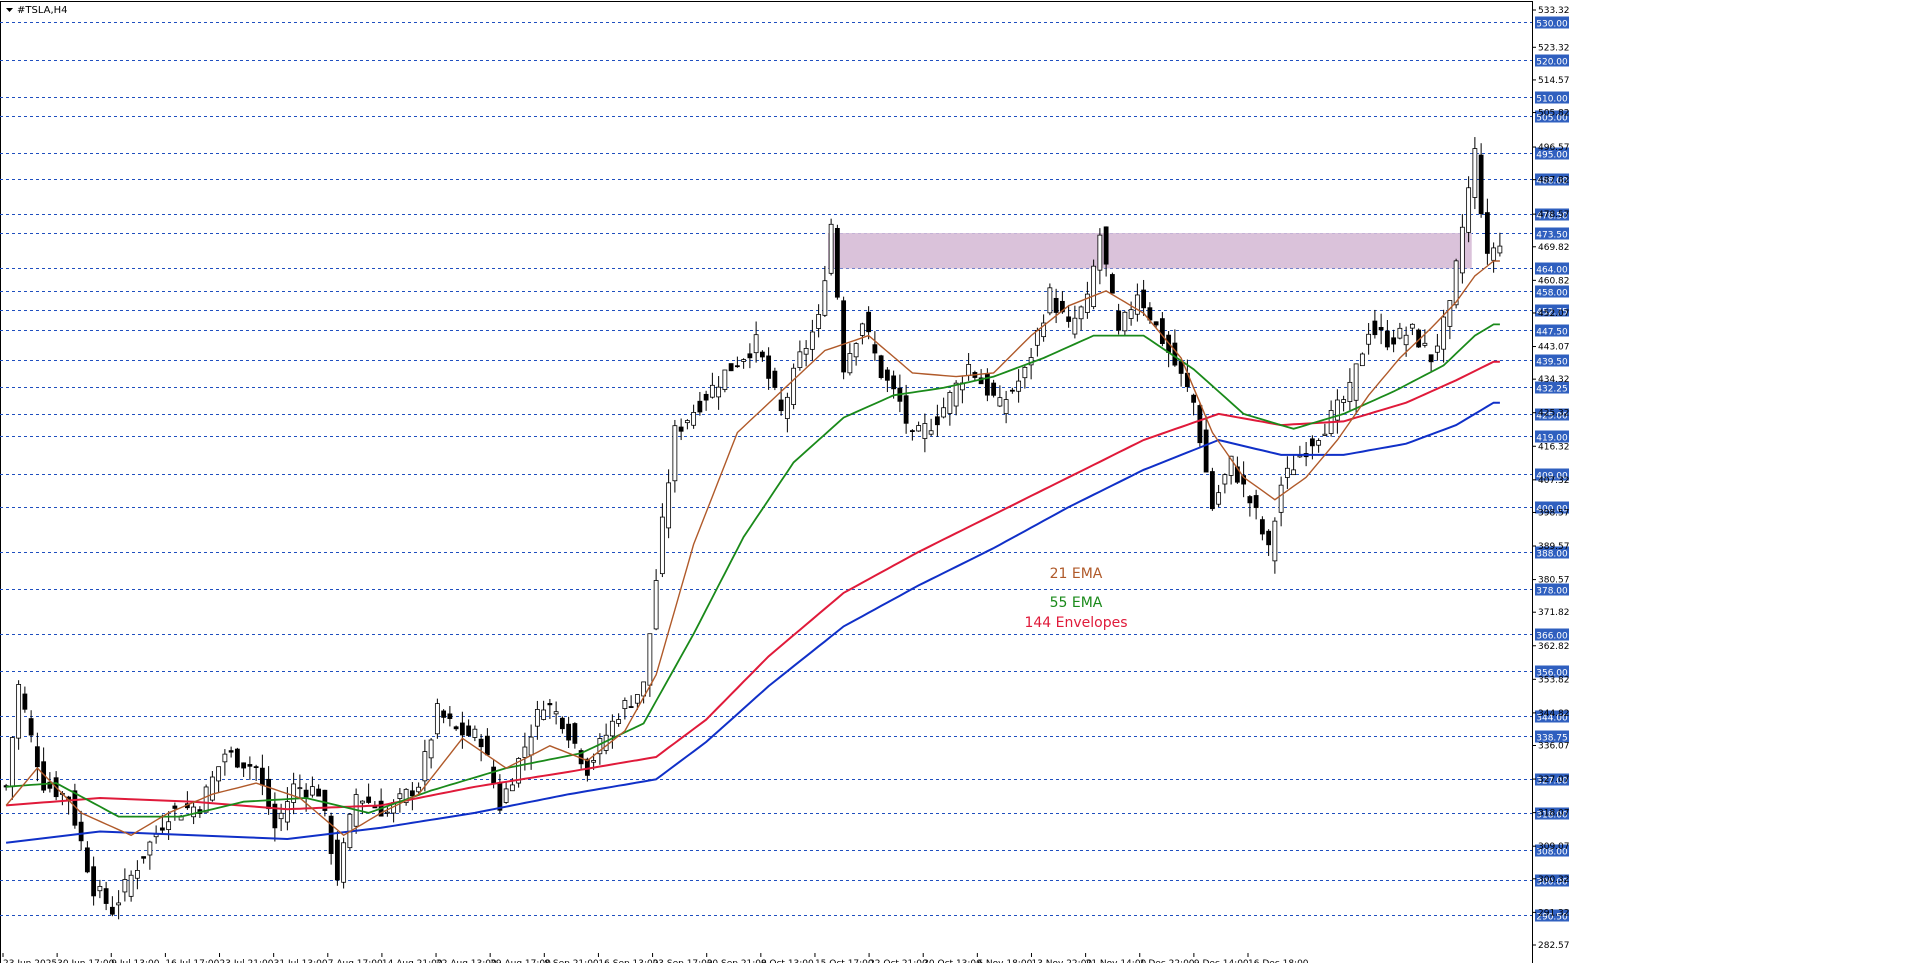 This screenshot has width=1916, height=967. I want to click on time-tick-label: 14 Aug 21:00, so click(412, 961).